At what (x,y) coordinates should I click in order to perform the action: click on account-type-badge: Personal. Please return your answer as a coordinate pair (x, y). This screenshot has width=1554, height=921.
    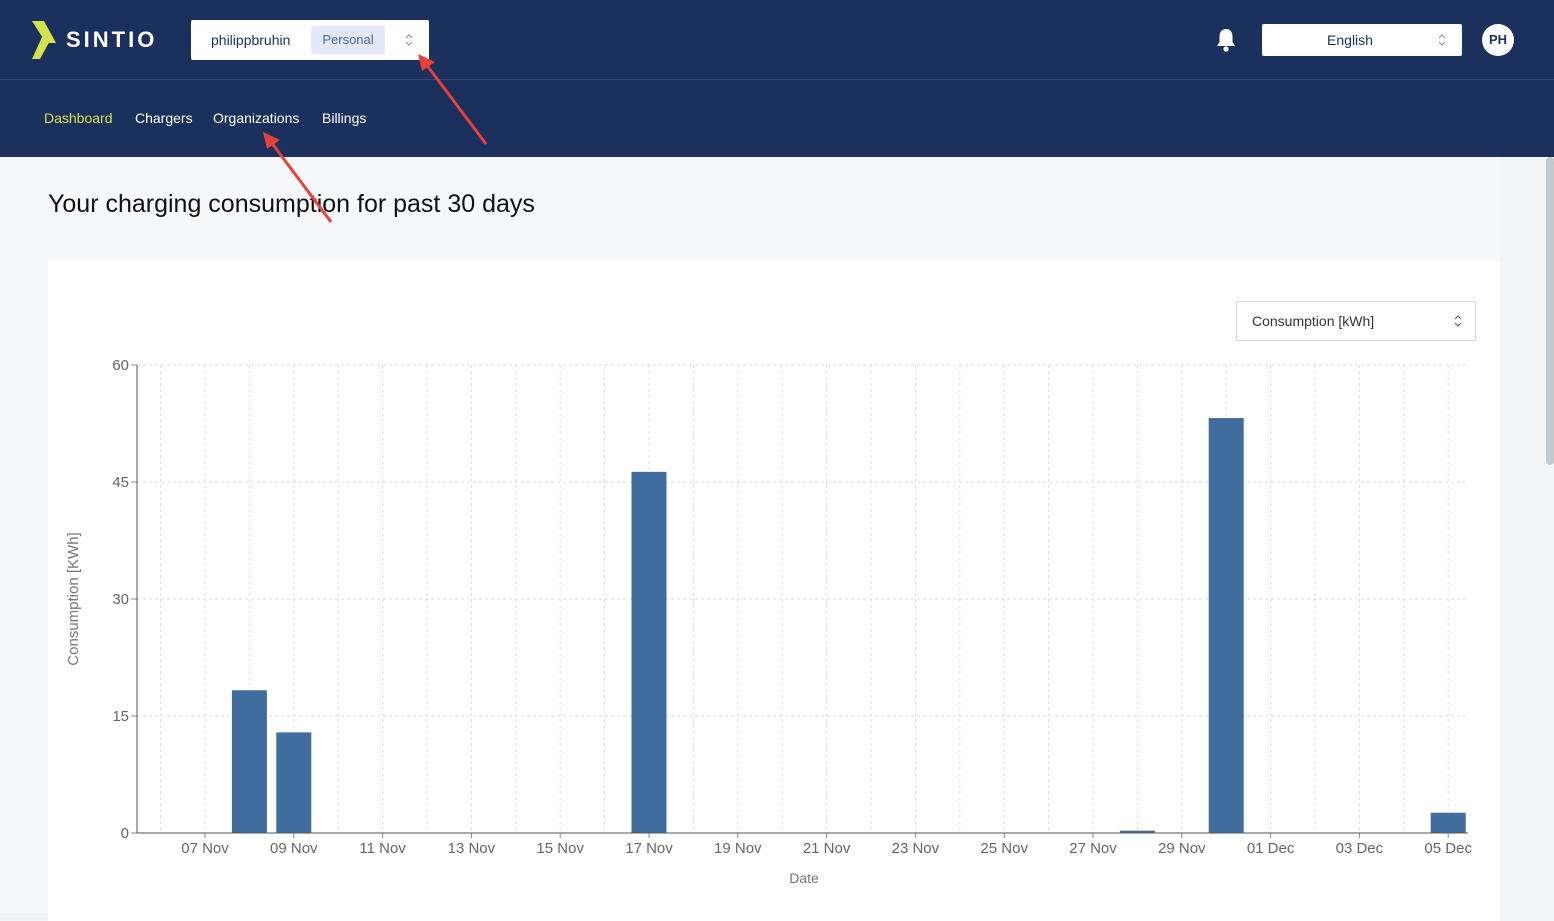
    Looking at the image, I should click on (348, 40).